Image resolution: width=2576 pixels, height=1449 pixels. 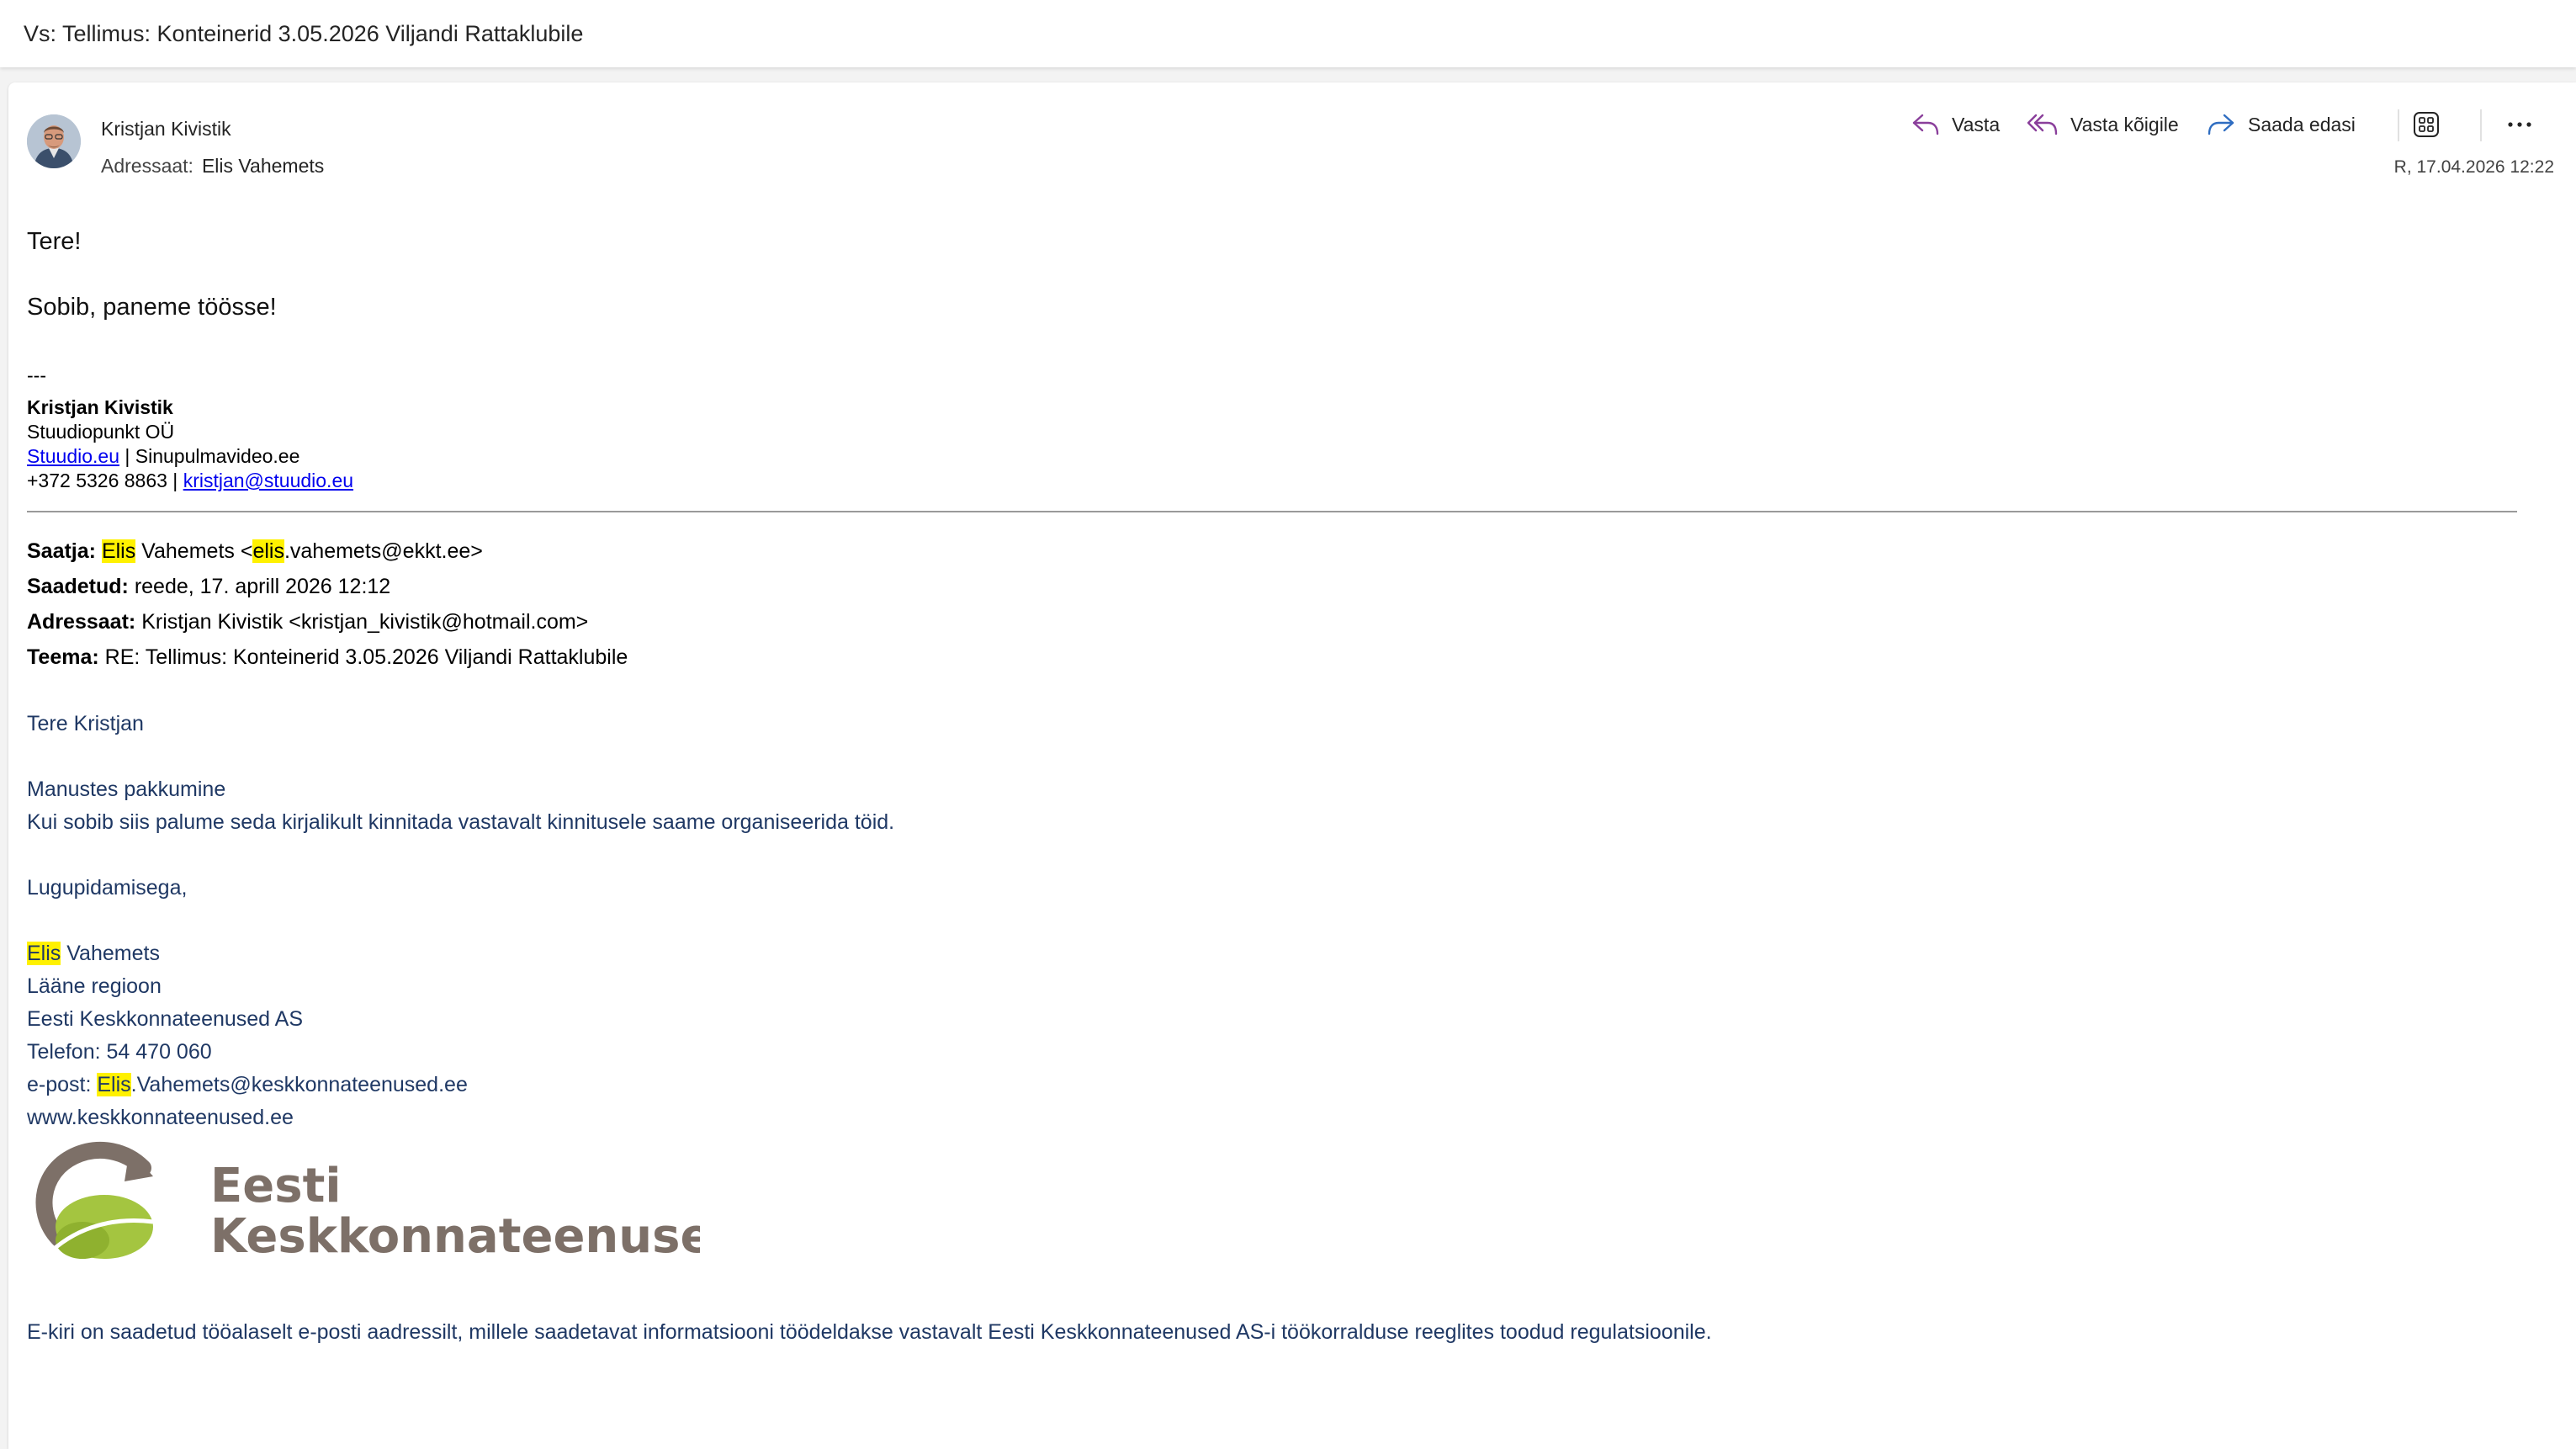 What do you see at coordinates (217, 456) in the screenshot?
I see `signature-site2: Sinupulmavideo.ee` at bounding box center [217, 456].